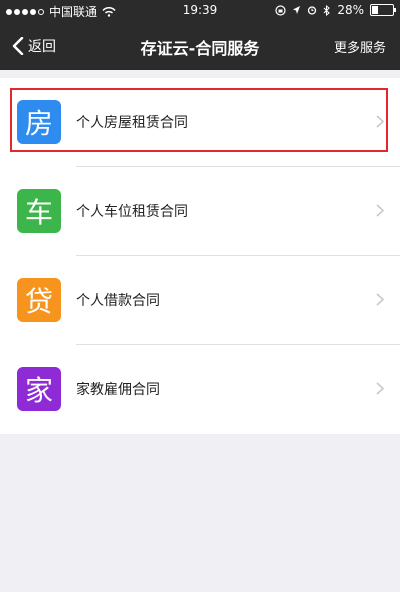 The image size is (400, 592). Describe the element at coordinates (132, 123) in the screenshot. I see `contract-item-label: 个人房屋租赁合同` at that location.